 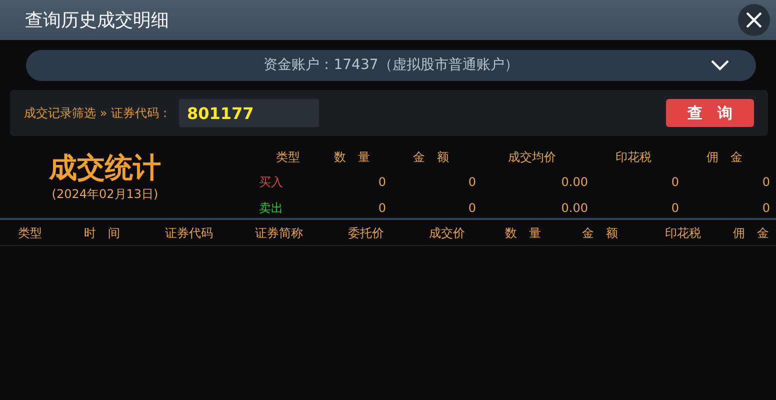 What do you see at coordinates (720, 65) in the screenshot?
I see `chevron-down-icon` at bounding box center [720, 65].